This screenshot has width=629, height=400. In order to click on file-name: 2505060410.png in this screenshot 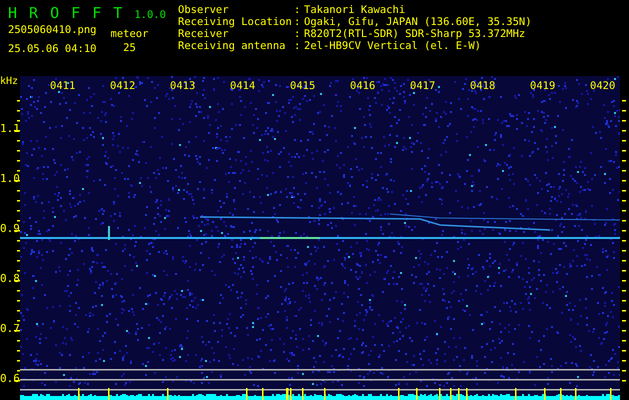, I will do `click(52, 30)`.